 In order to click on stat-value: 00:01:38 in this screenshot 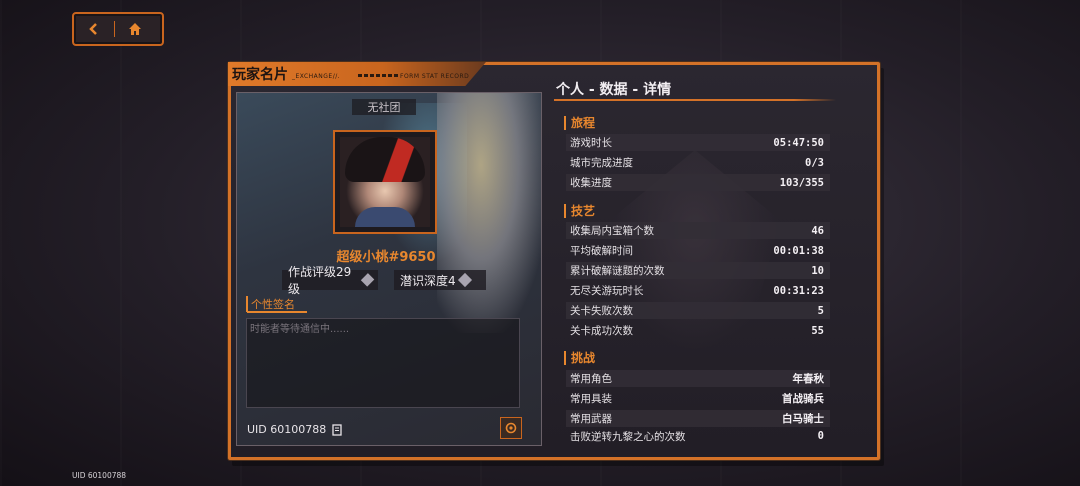, I will do `click(798, 250)`.